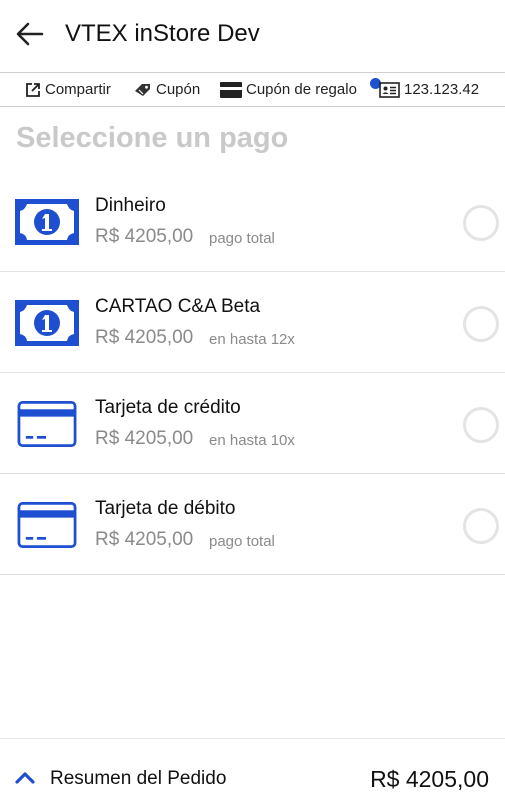  Describe the element at coordinates (25, 778) in the screenshot. I see `chevron-up-icon` at that location.